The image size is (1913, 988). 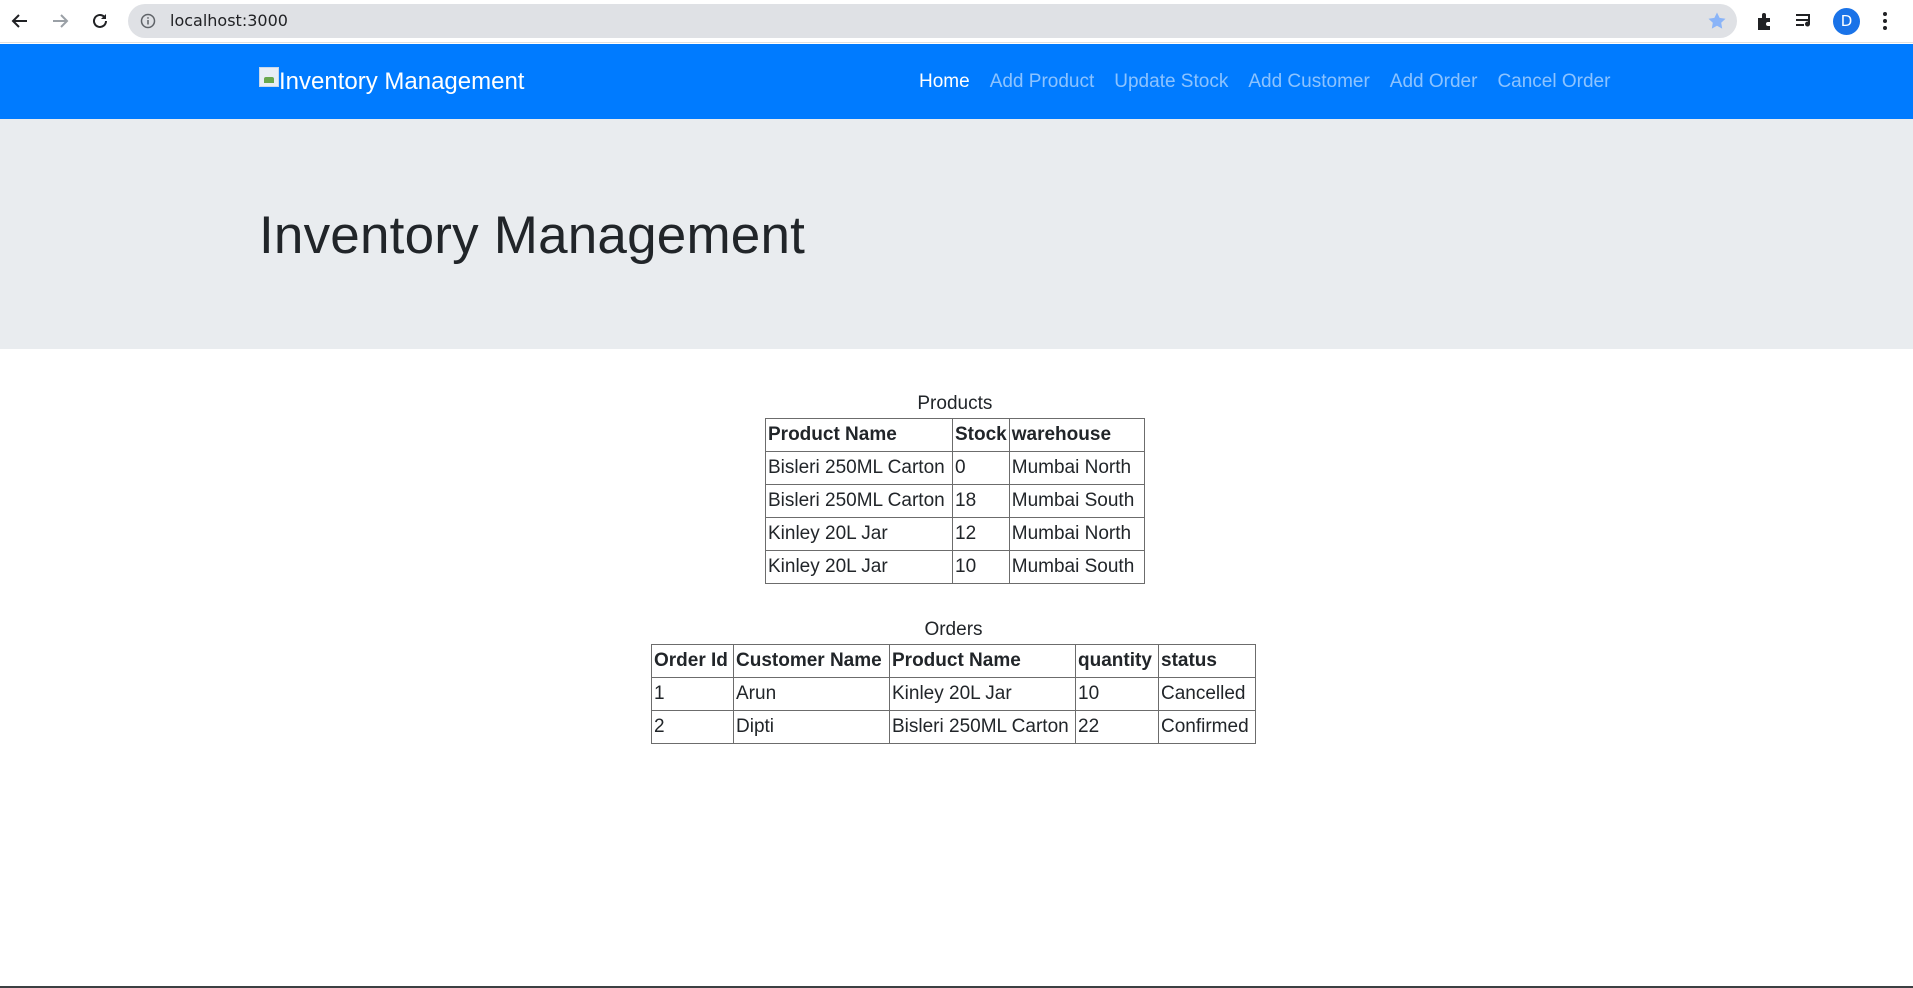 What do you see at coordinates (1207, 661) in the screenshot?
I see `column-header: status` at bounding box center [1207, 661].